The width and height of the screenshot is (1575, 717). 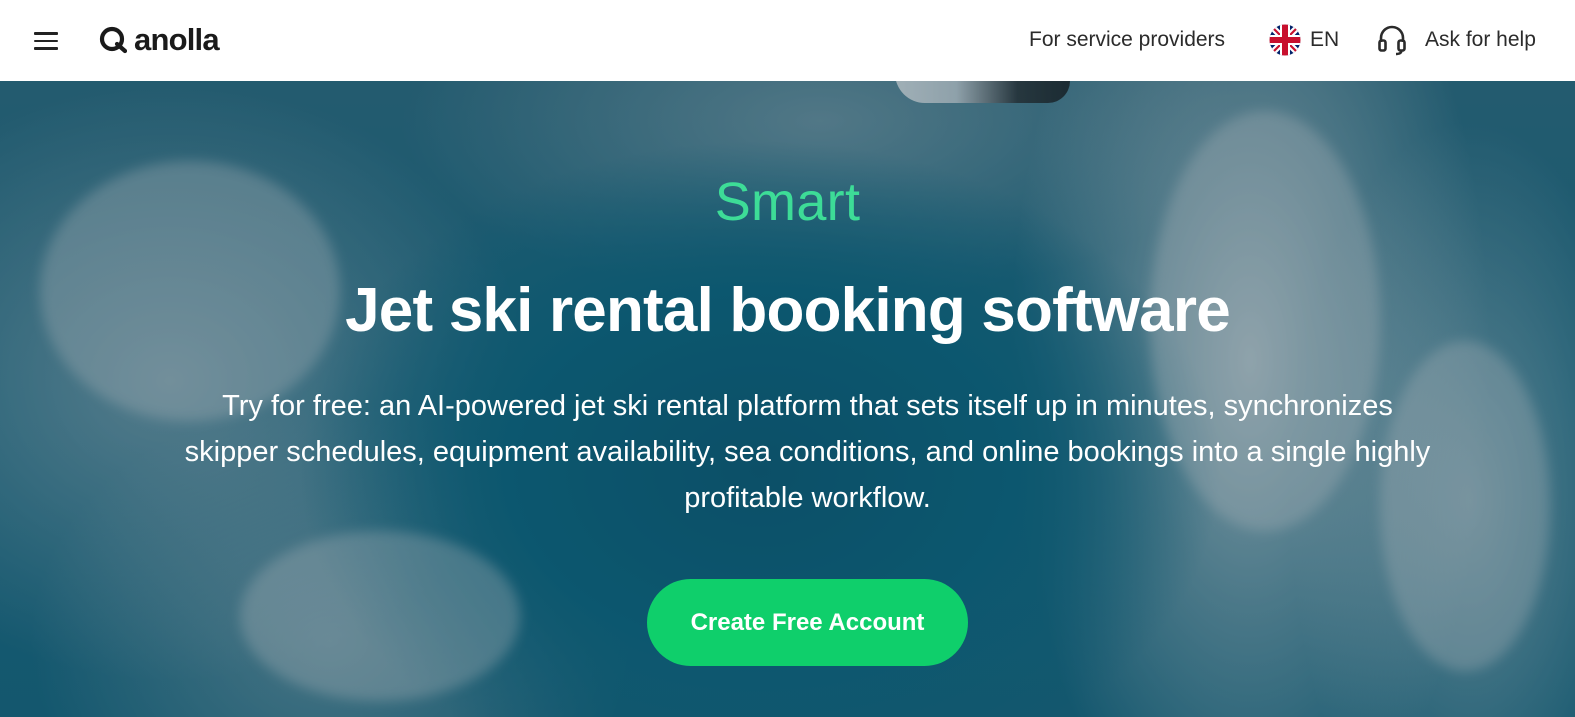 What do you see at coordinates (113, 40) in the screenshot?
I see `logo-mark-icon` at bounding box center [113, 40].